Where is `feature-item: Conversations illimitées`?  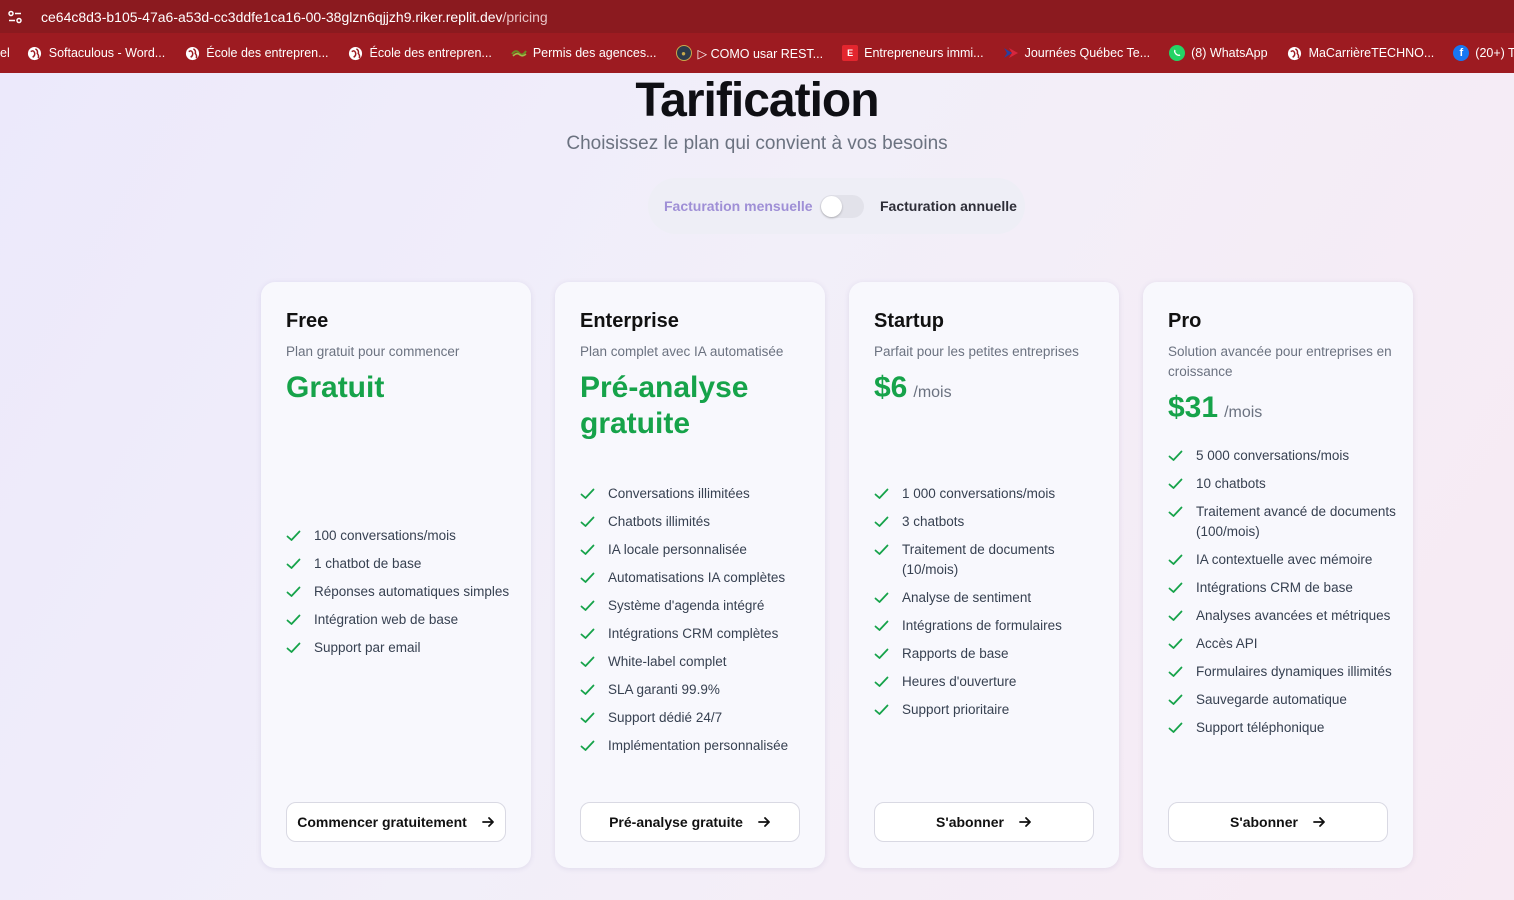
feature-item: Conversations illimitées is located at coordinates (695, 494).